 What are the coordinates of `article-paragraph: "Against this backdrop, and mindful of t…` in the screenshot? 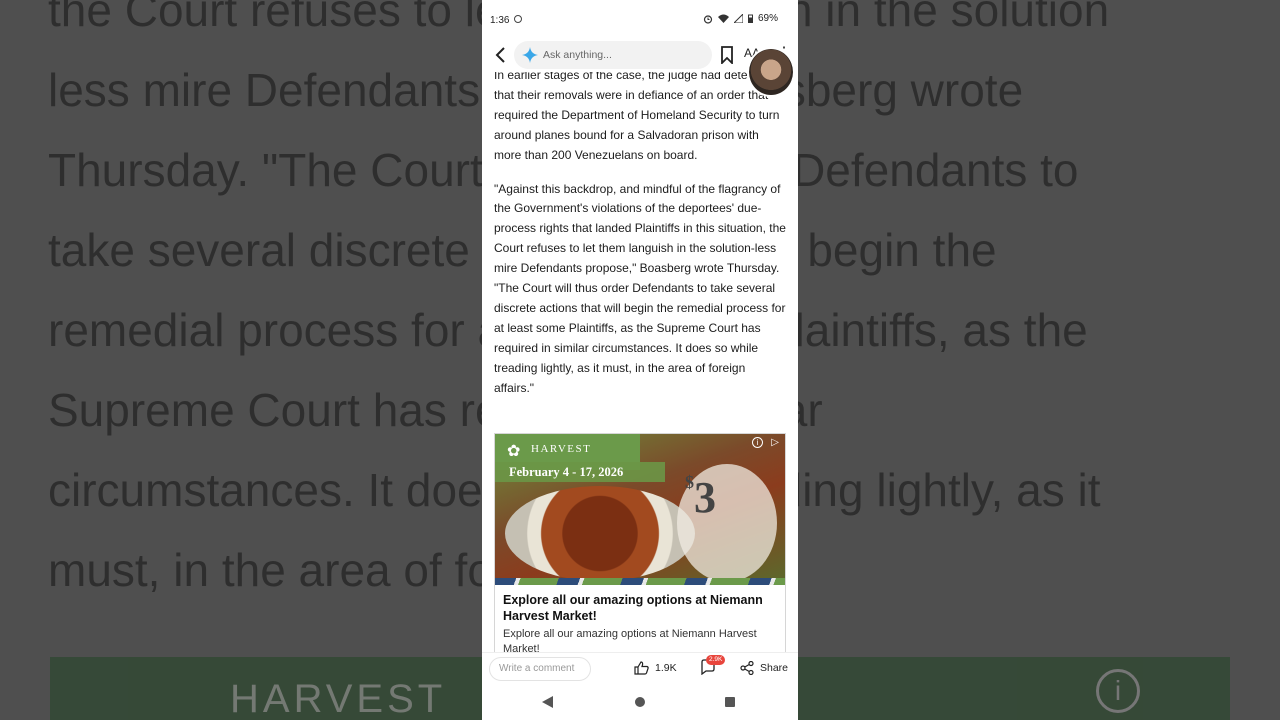 It's located at (640, 288).